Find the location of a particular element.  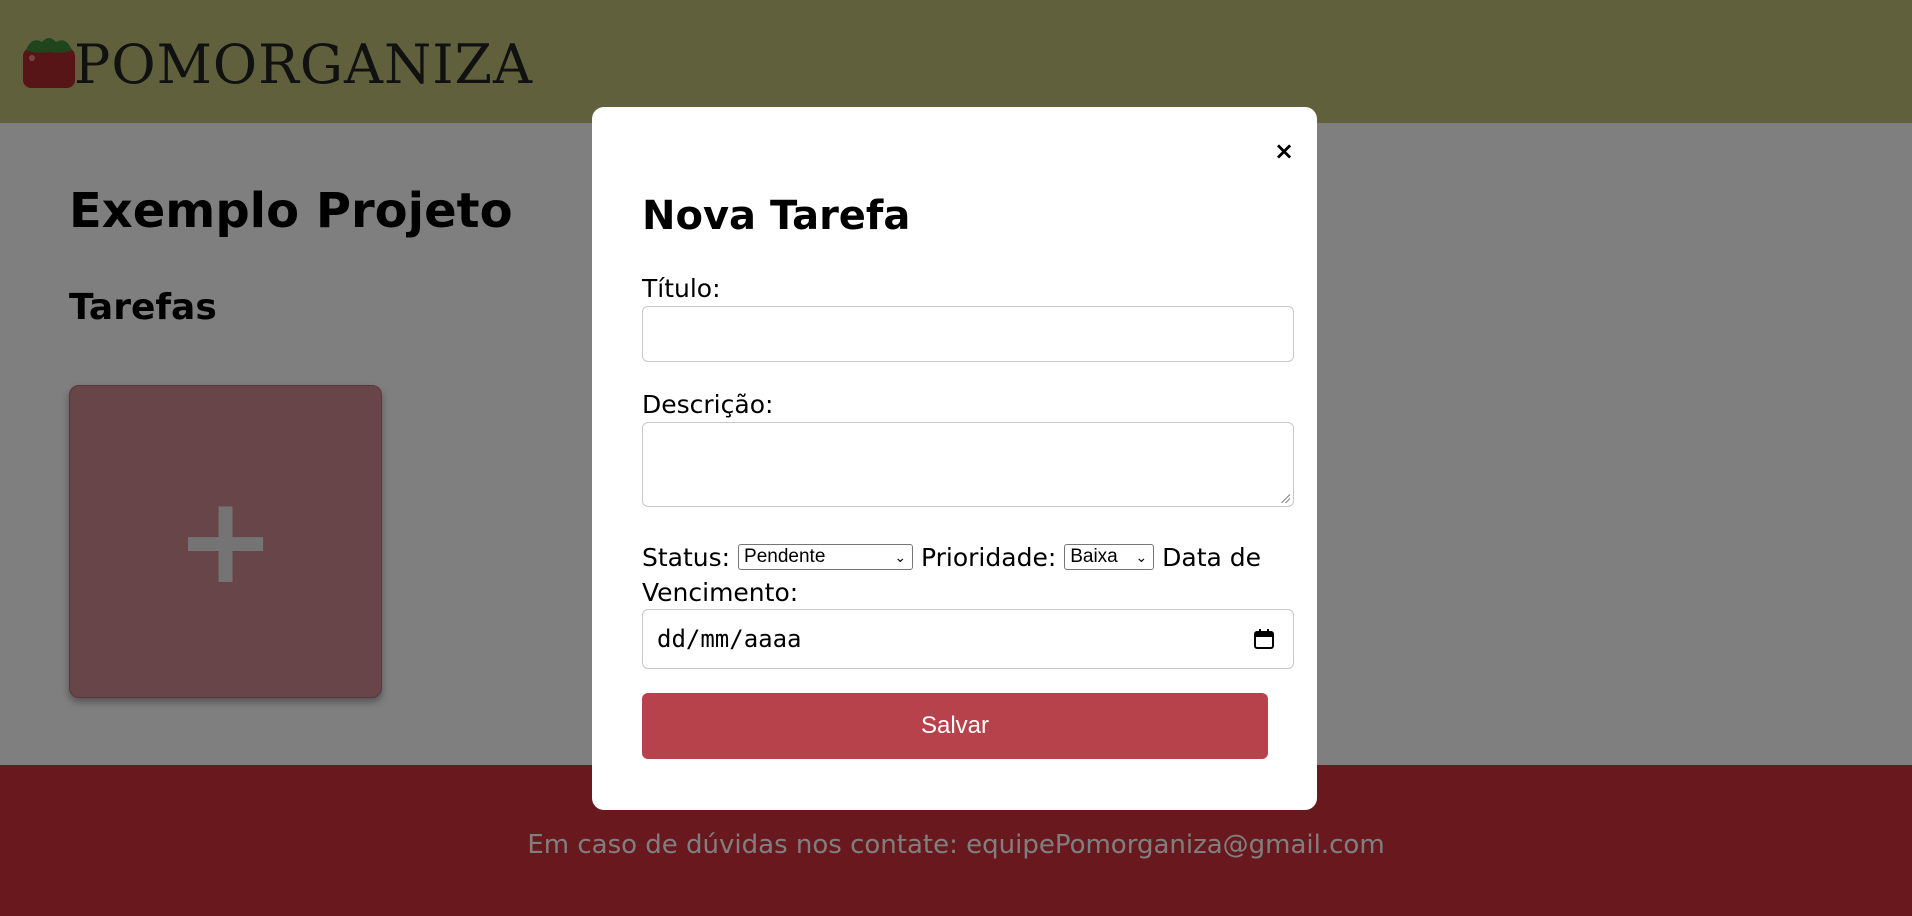

resize-handle is located at coordinates (1285, 498).